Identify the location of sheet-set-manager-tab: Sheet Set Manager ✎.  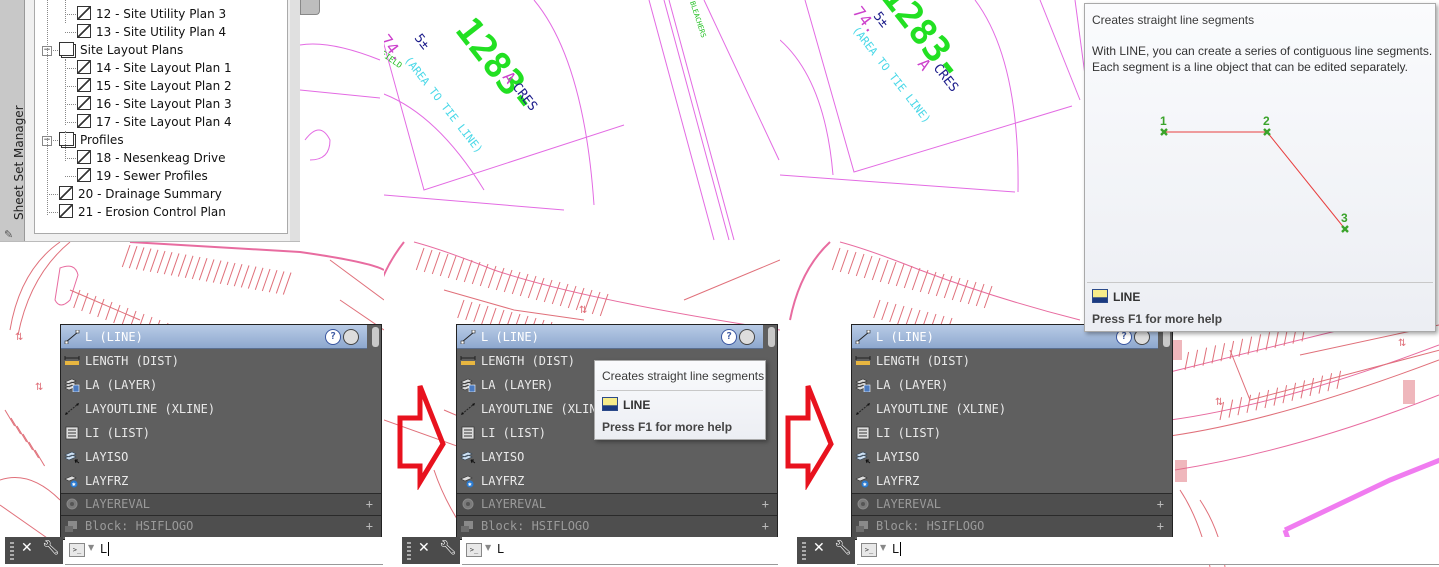
(13, 120).